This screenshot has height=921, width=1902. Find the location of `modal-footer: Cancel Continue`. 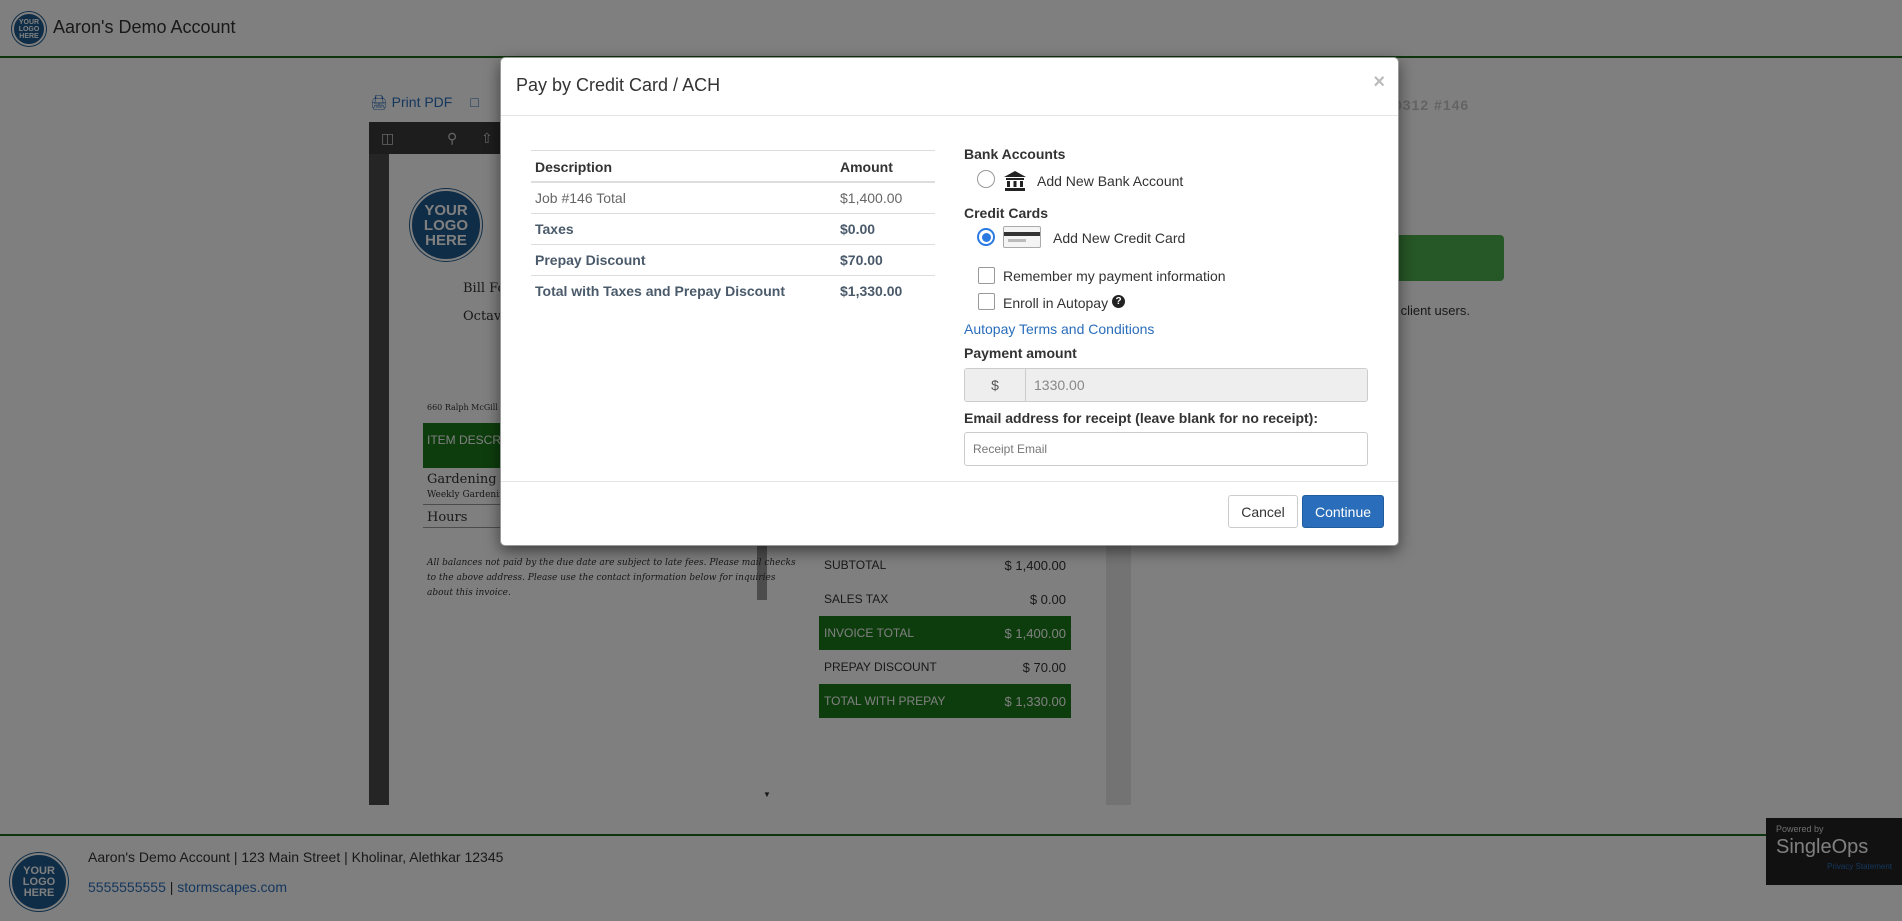

modal-footer: Cancel Continue is located at coordinates (949, 514).